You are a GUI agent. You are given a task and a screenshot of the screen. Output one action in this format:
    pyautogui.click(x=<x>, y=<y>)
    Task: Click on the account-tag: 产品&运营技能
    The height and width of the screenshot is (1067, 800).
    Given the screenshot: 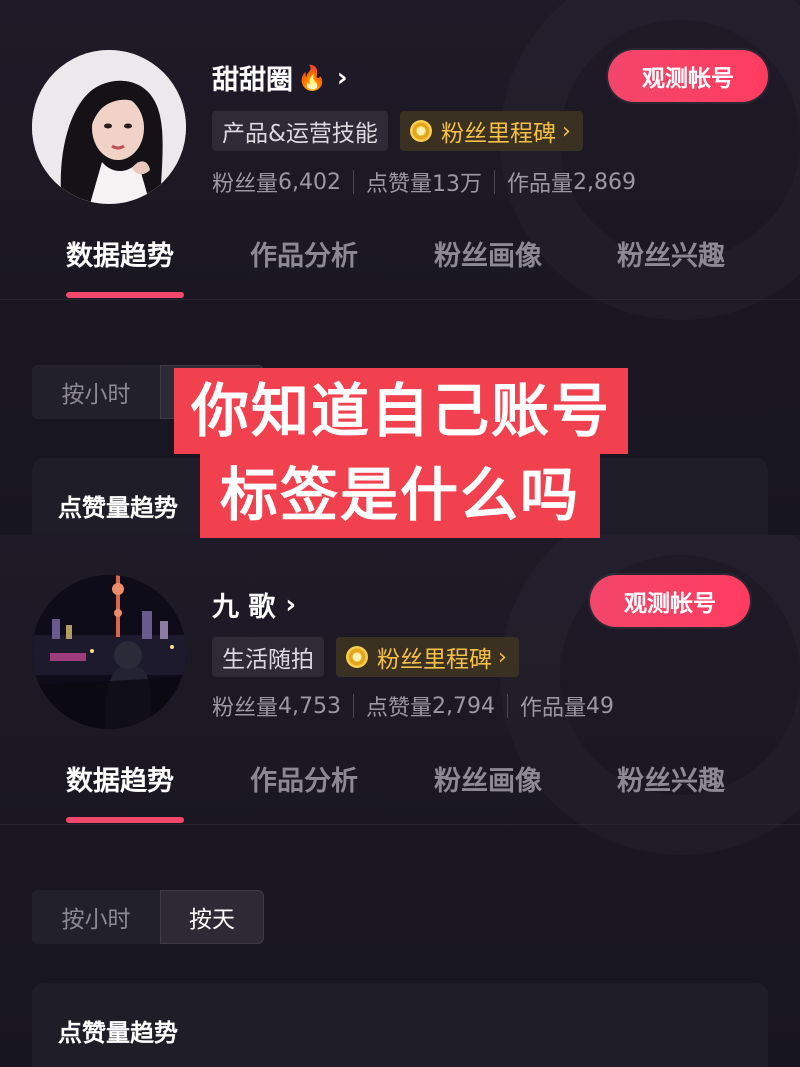 What is the action you would take?
    pyautogui.click(x=300, y=131)
    